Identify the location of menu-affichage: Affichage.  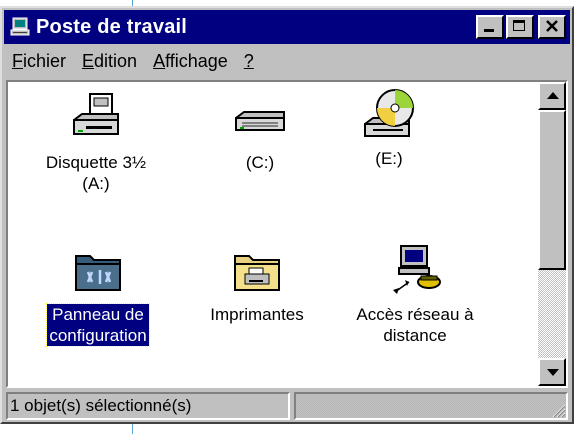
(190, 61).